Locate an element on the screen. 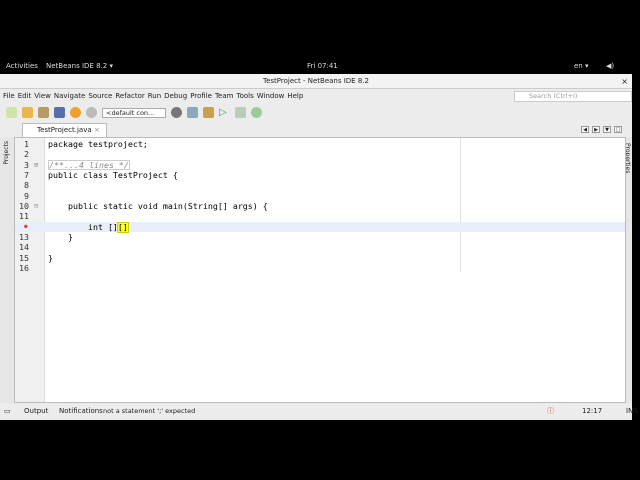 This screenshot has width=640, height=480. tab-navigation: ◀ ▶ ▼ □ is located at coordinates (601, 129).